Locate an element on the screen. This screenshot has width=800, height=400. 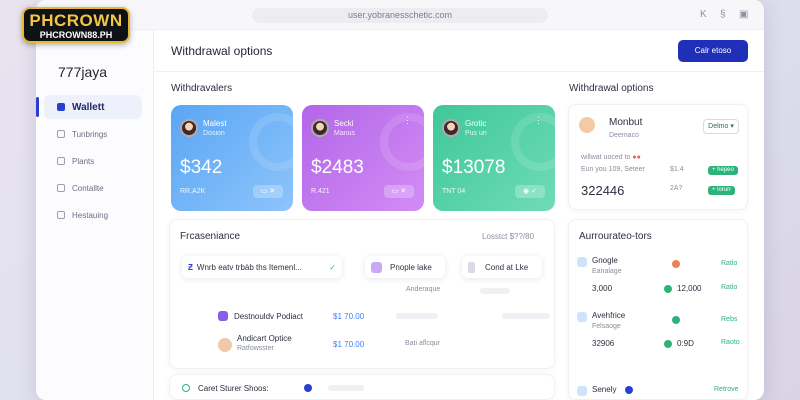
sidebar-item-hestauing: Hestauing is located at coordinates (93, 215).